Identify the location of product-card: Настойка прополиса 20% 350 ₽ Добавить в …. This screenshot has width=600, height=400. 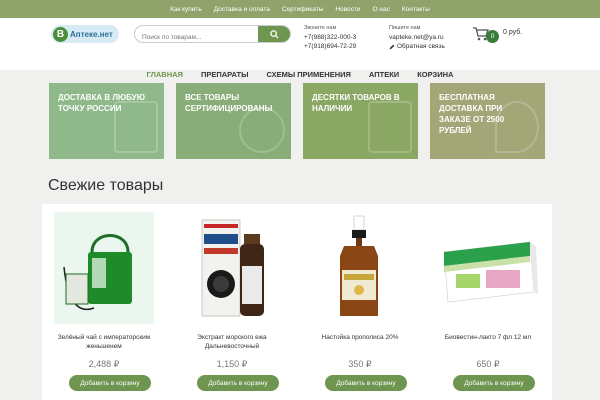
(360, 302).